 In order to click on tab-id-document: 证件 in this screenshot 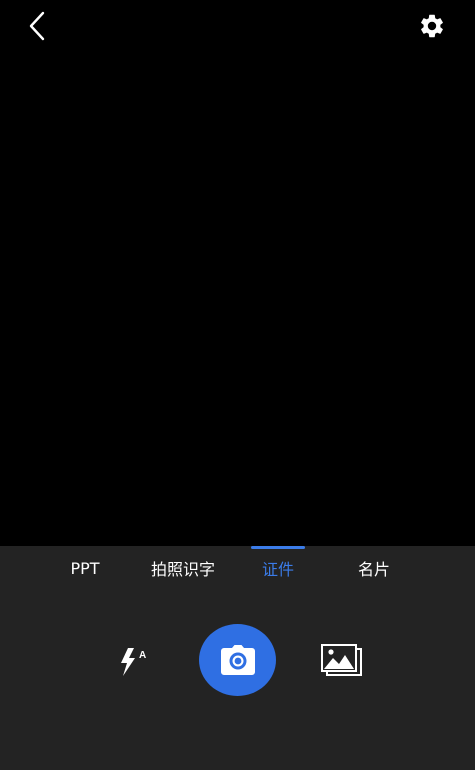, I will do `click(278, 568)`.